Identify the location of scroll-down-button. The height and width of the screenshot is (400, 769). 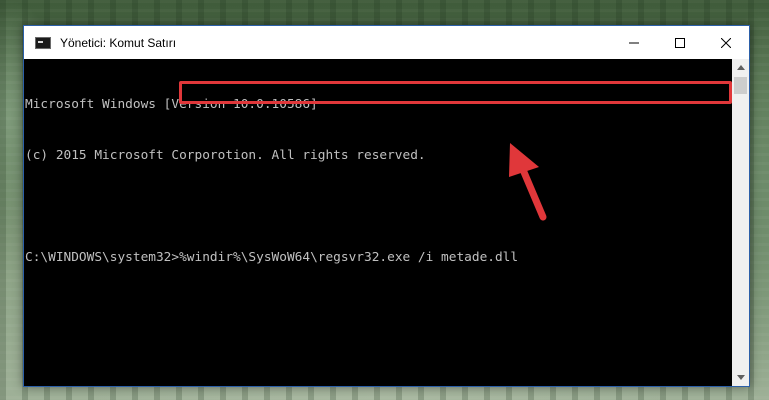
(740, 377).